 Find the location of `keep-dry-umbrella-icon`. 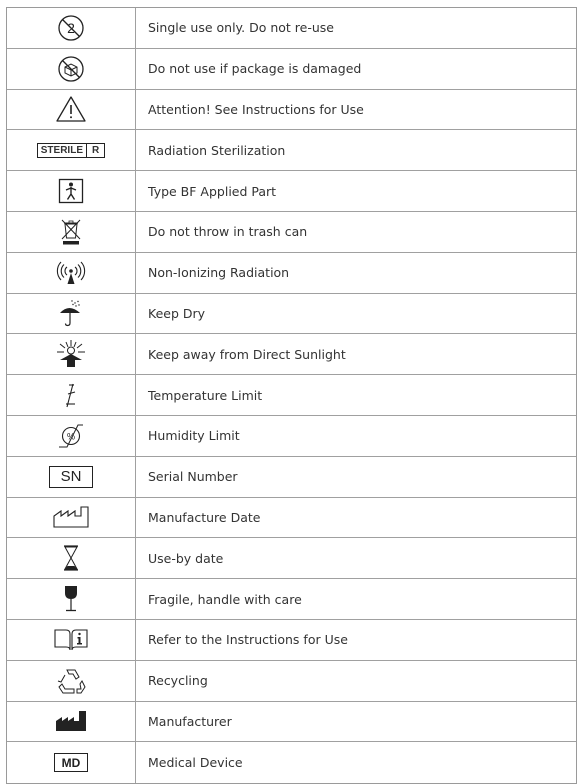

keep-dry-umbrella-icon is located at coordinates (71, 313).